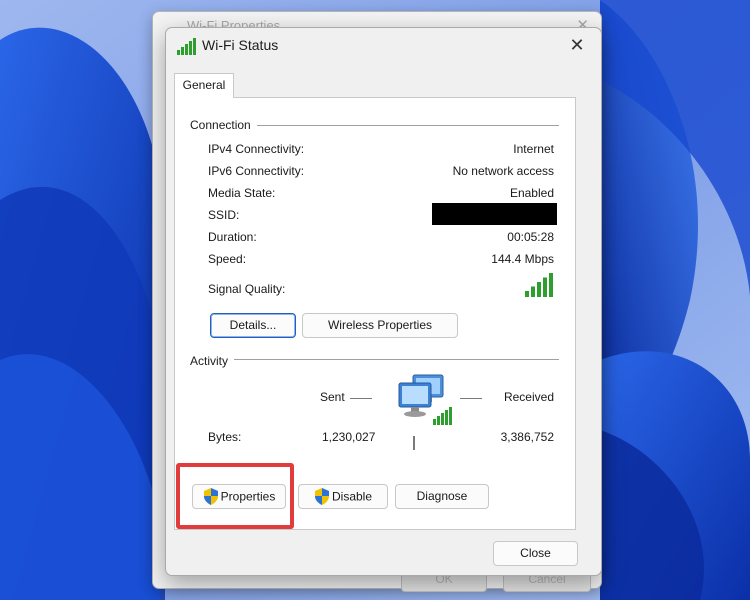  I want to click on duration-value: 00:05:28, so click(530, 237).